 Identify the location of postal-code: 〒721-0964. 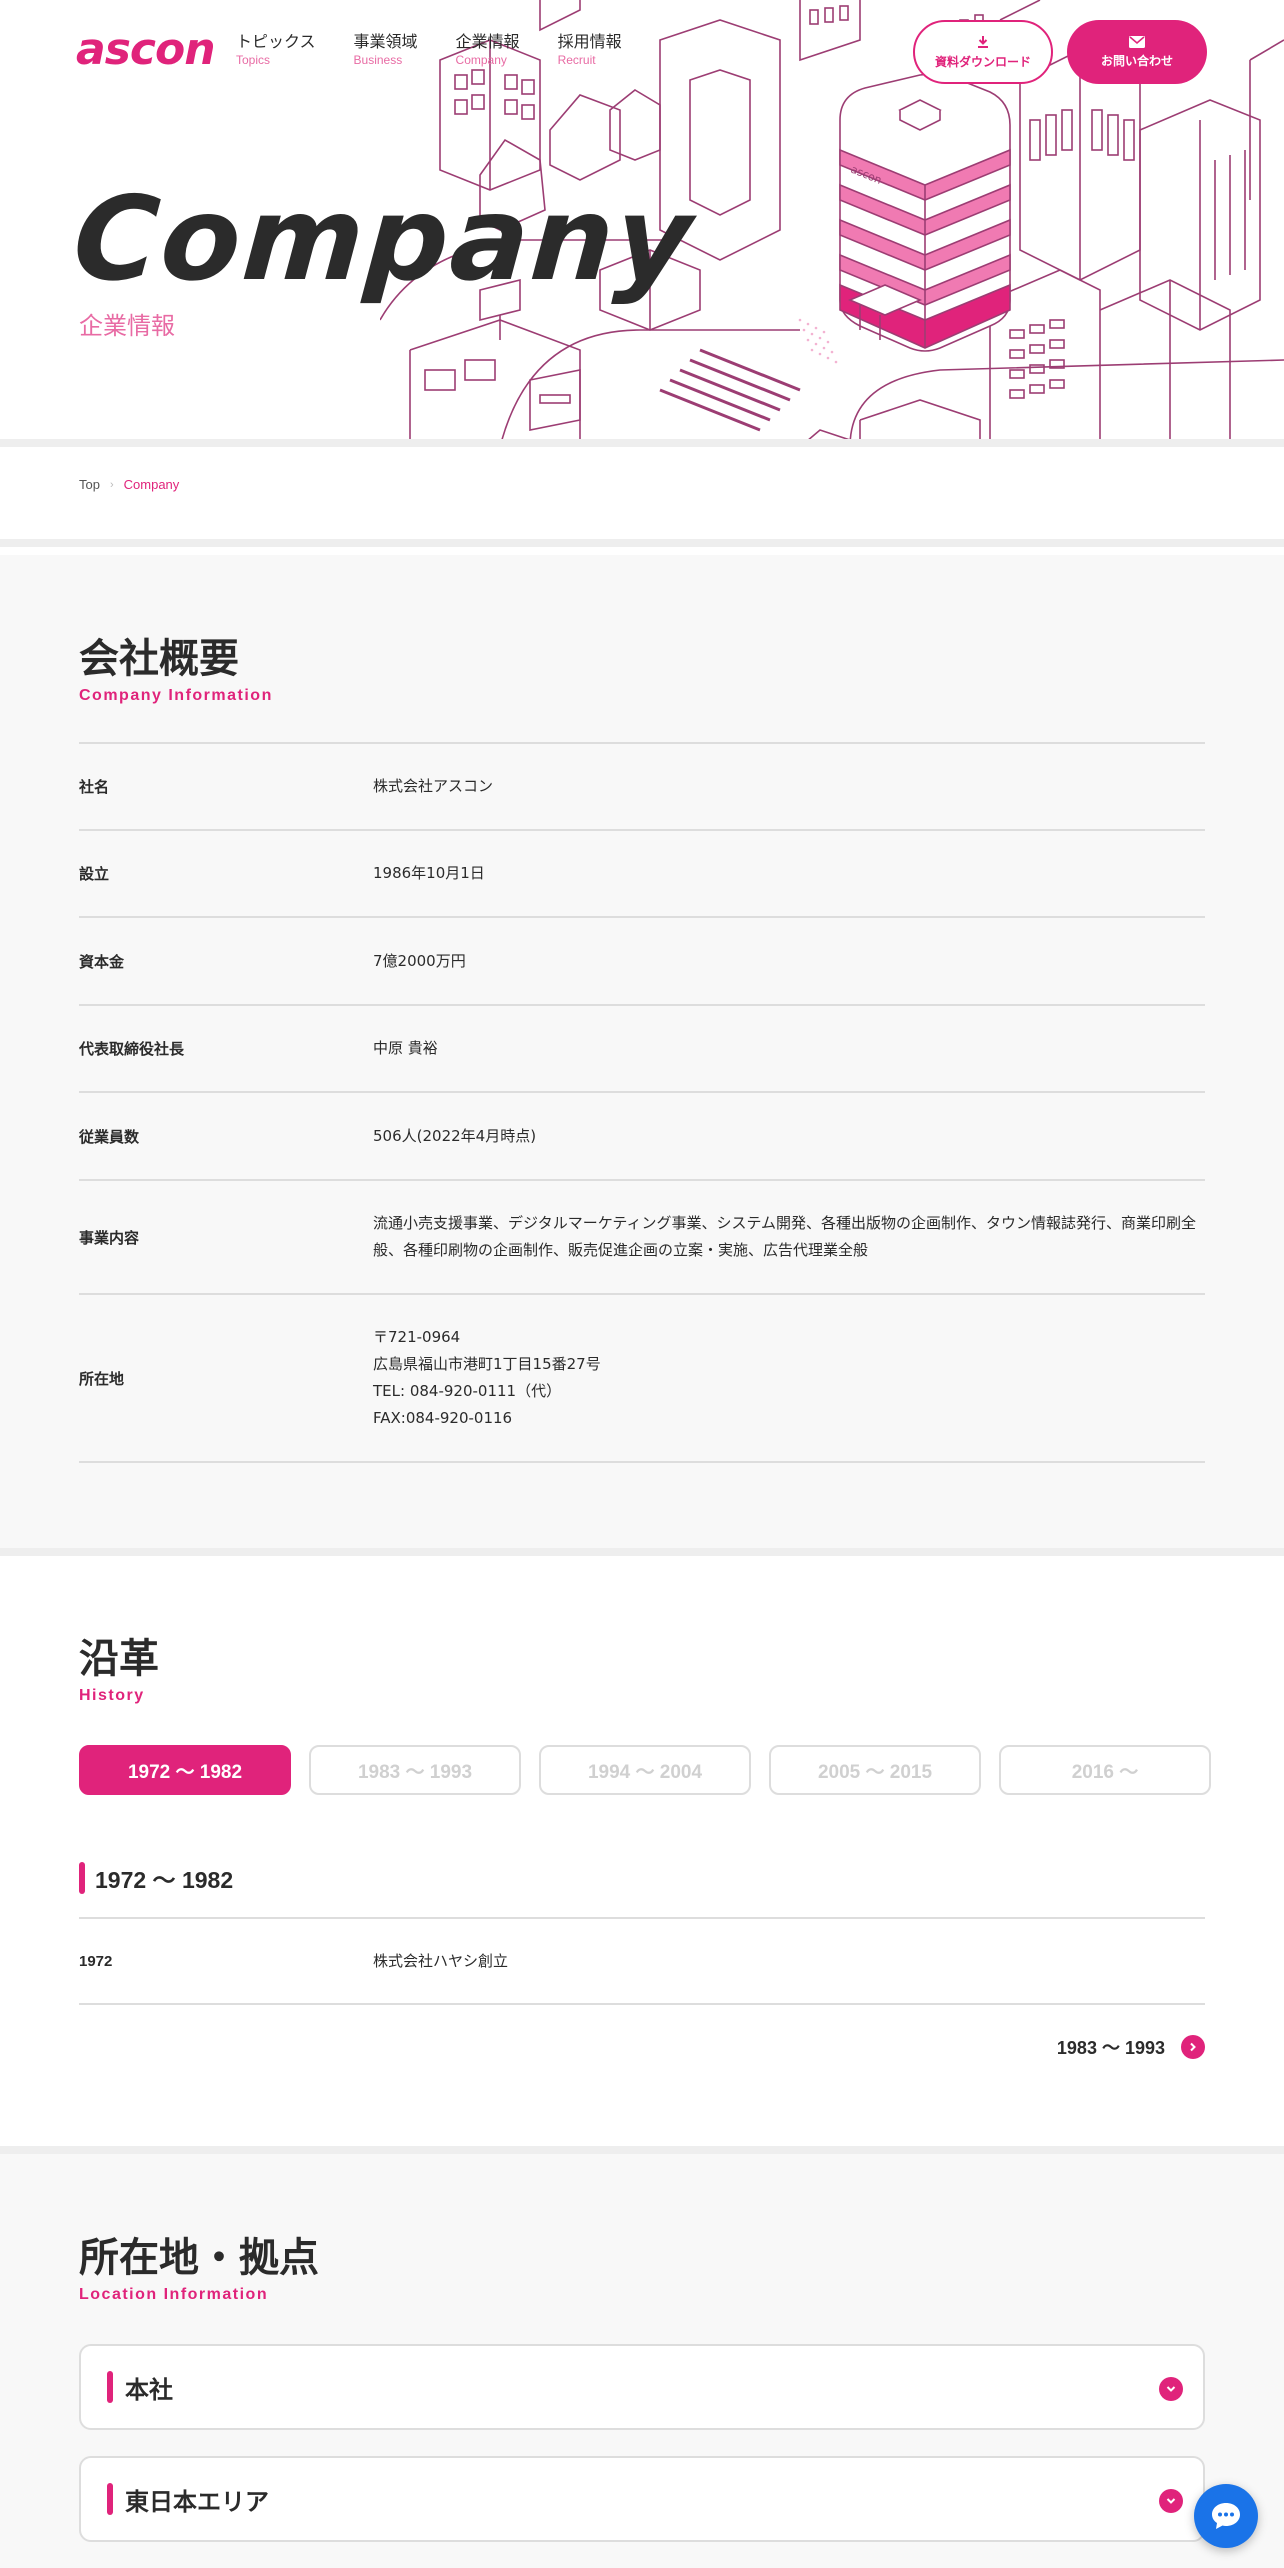
(417, 1337).